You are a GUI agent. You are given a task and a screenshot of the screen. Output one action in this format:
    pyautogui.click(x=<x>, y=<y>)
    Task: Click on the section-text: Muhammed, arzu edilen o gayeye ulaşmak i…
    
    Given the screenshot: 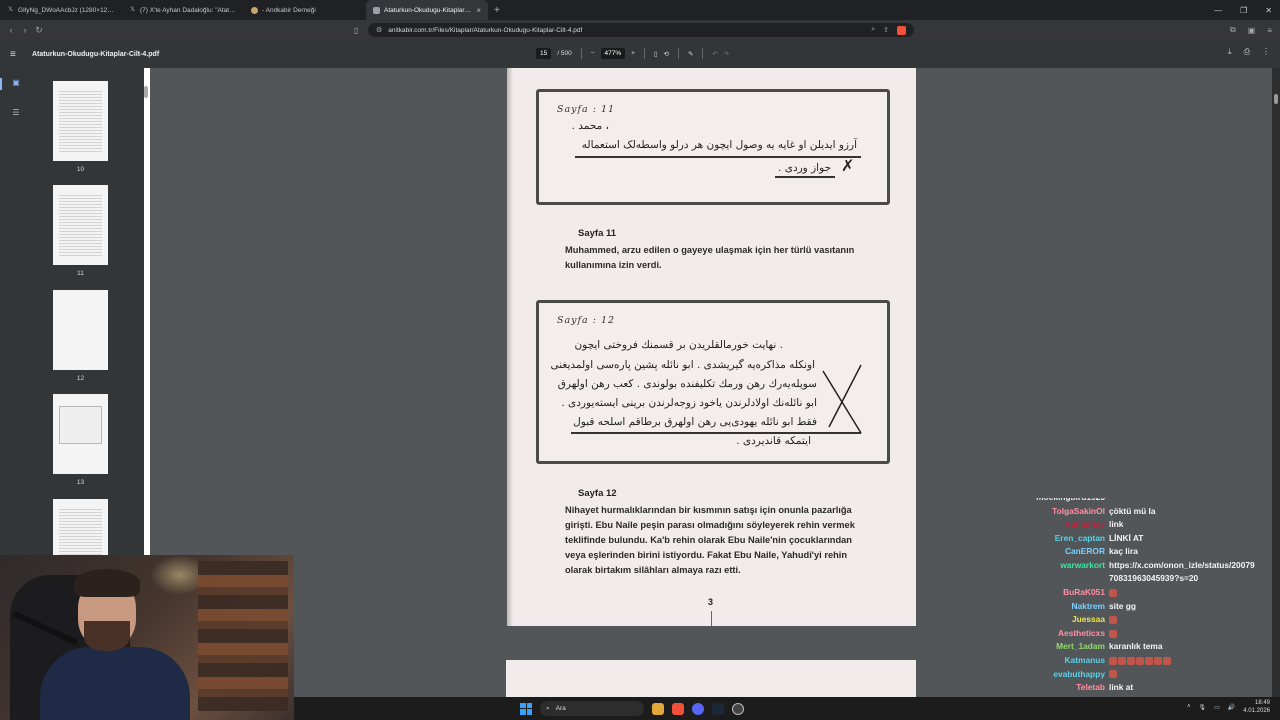 What is the action you would take?
    pyautogui.click(x=710, y=257)
    